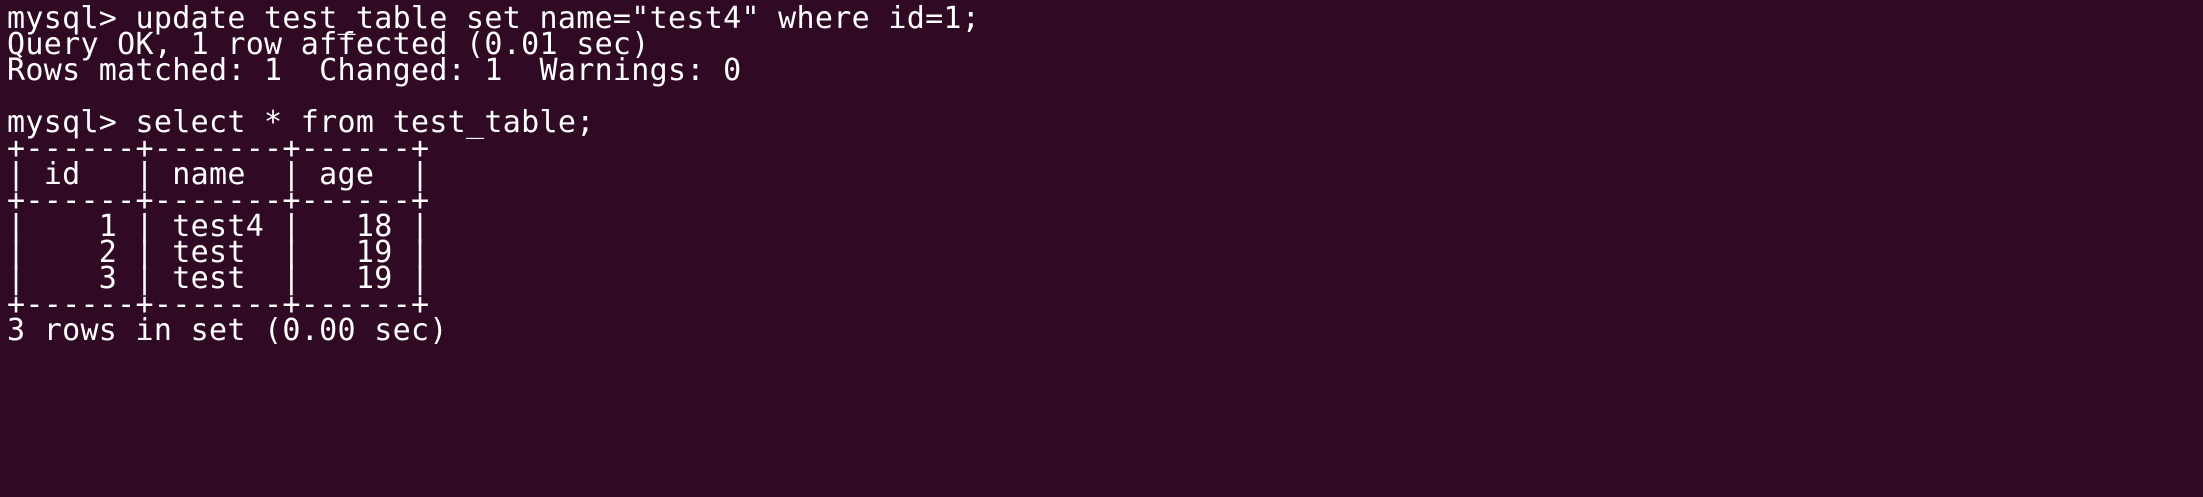 This screenshot has height=497, width=2203. Describe the element at coordinates (374, 70) in the screenshot. I see `output-rows-matched: Rows matched: 1 Changed: 1 Warnings: 0` at that location.